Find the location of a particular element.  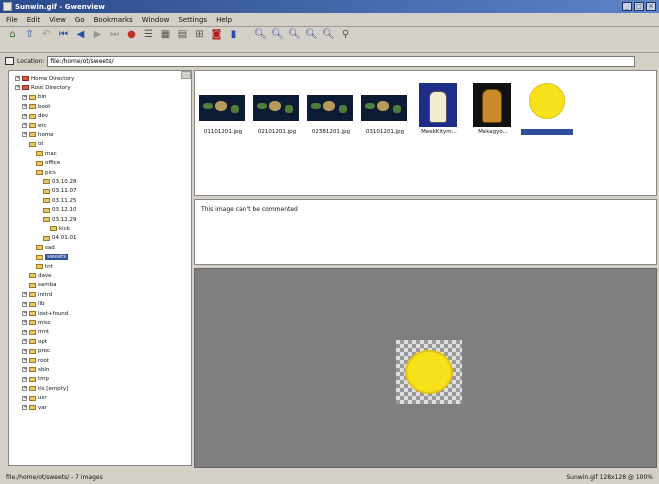

next-icon: ▶ is located at coordinates (97, 35).